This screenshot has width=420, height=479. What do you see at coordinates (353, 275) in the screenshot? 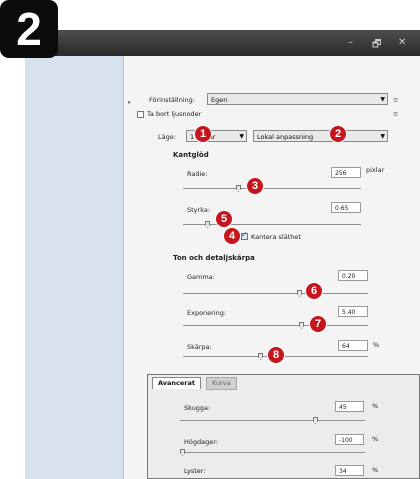
I see `gamma-input: 0.20` at bounding box center [353, 275].